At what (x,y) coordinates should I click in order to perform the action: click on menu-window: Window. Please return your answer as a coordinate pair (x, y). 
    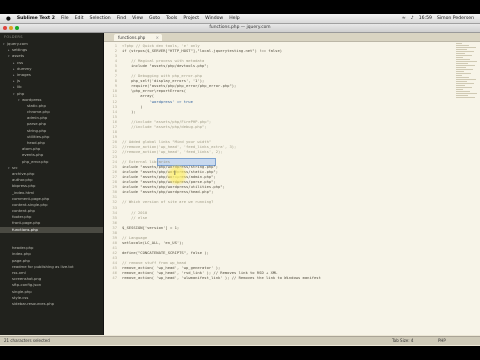
    Looking at the image, I should click on (214, 18).